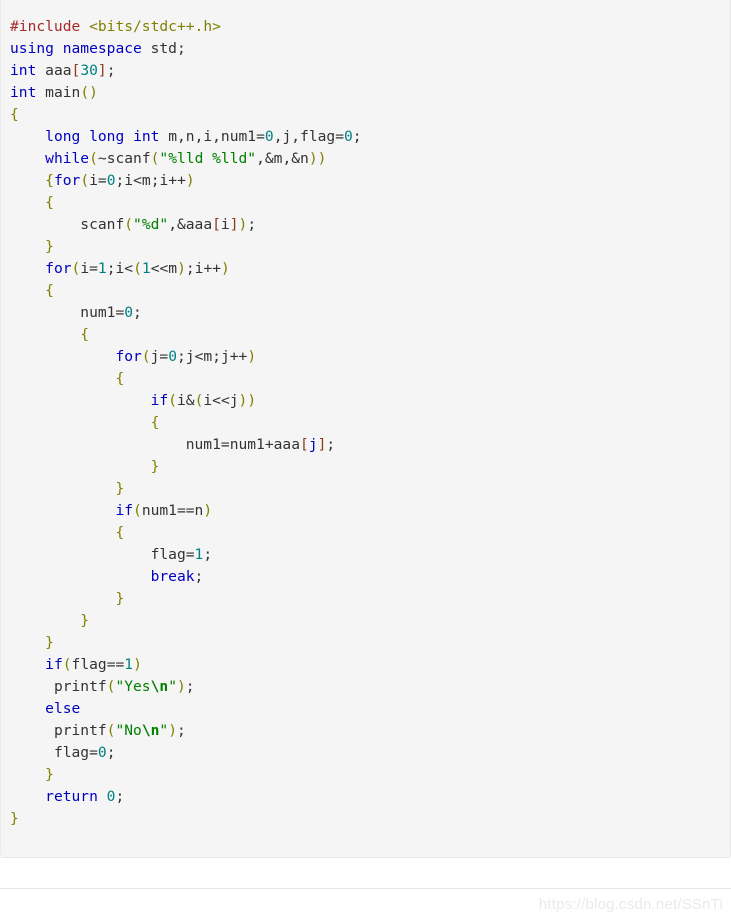  Describe the element at coordinates (98, 48) in the screenshot. I see `code-line: using namespace std;` at that location.